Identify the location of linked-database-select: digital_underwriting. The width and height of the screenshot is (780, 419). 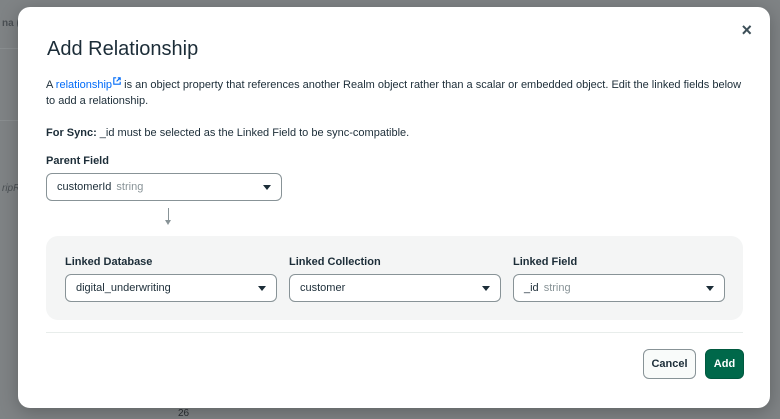
(171, 288).